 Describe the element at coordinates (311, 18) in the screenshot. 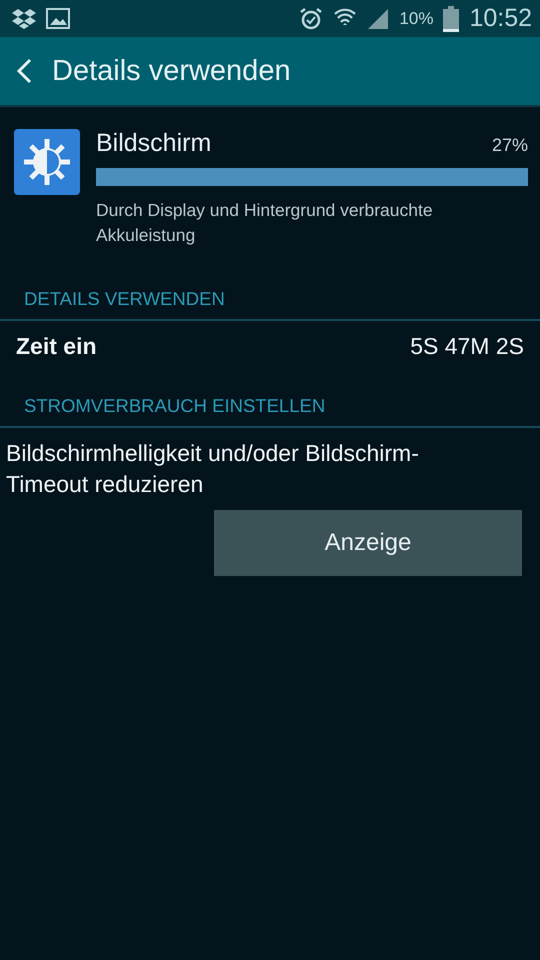

I see `alarm-clock-icon` at that location.